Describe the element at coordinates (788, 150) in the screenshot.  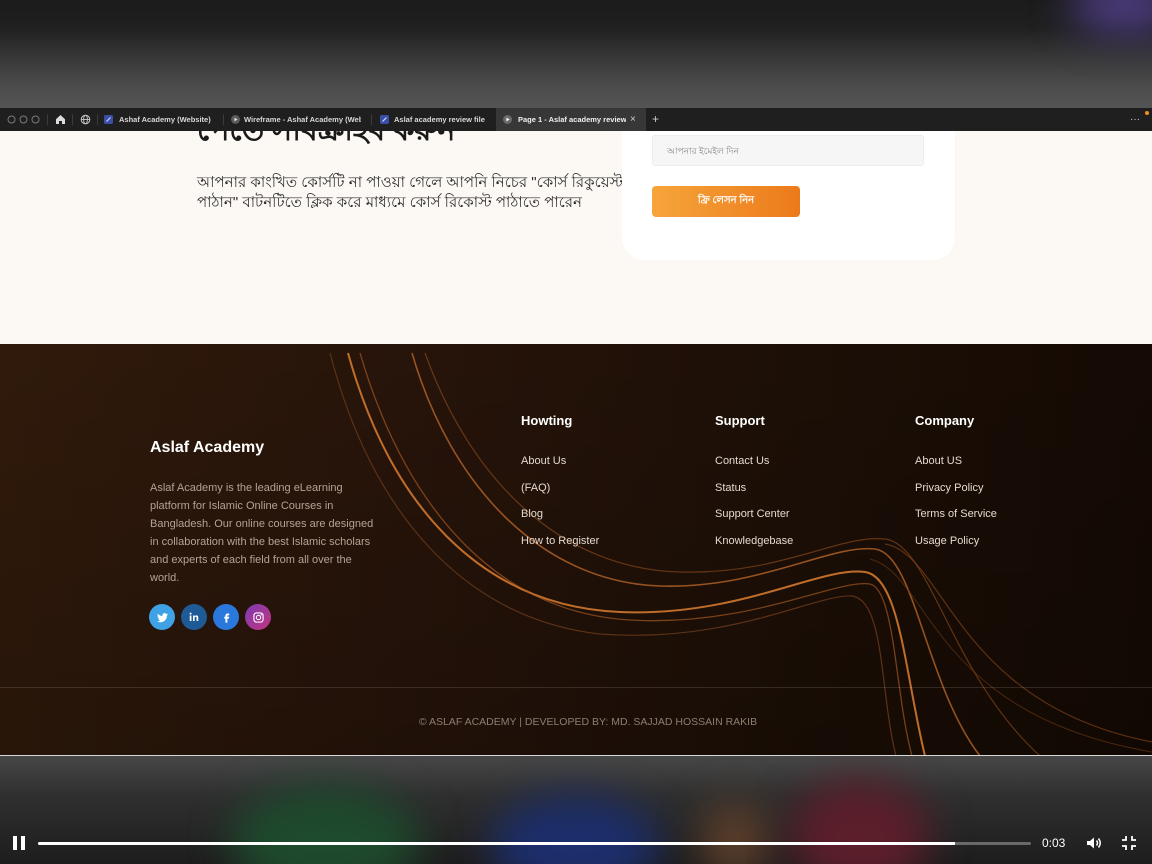
I see `email-input` at that location.